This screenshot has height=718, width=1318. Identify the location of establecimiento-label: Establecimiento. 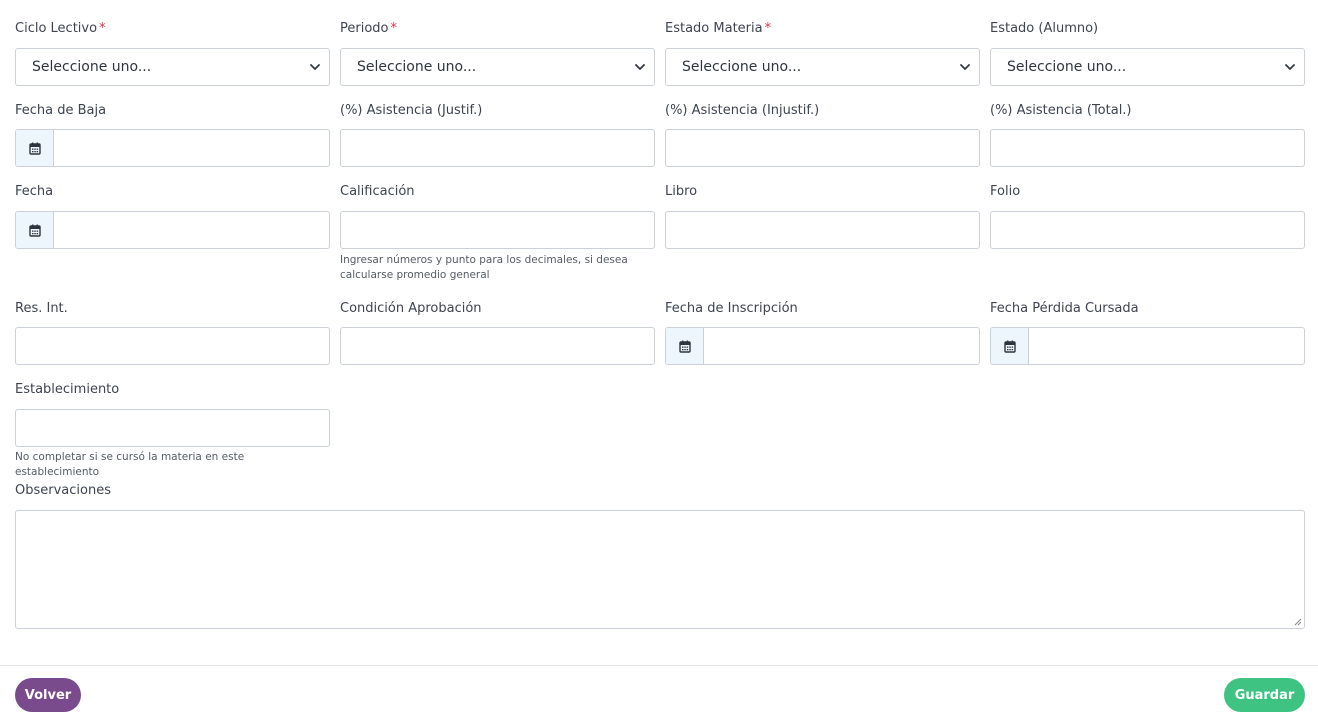
(67, 389).